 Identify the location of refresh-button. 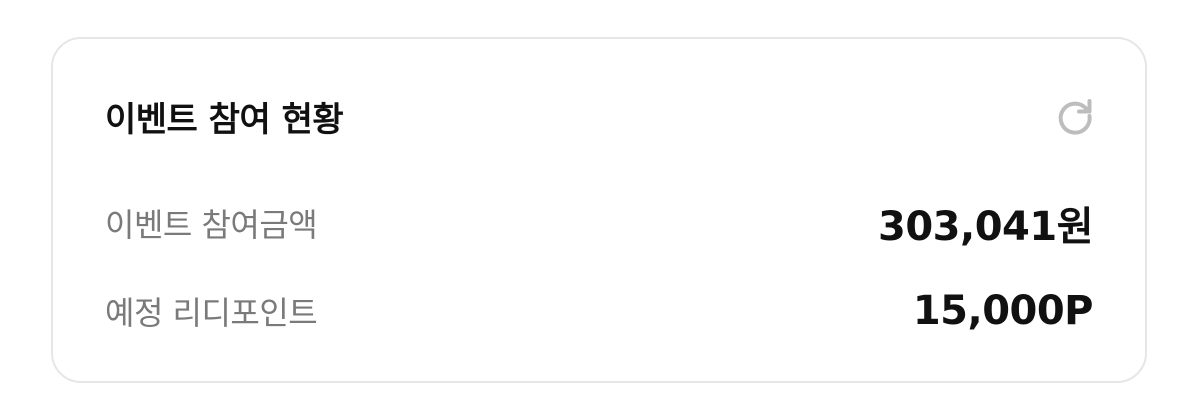
(1075, 116).